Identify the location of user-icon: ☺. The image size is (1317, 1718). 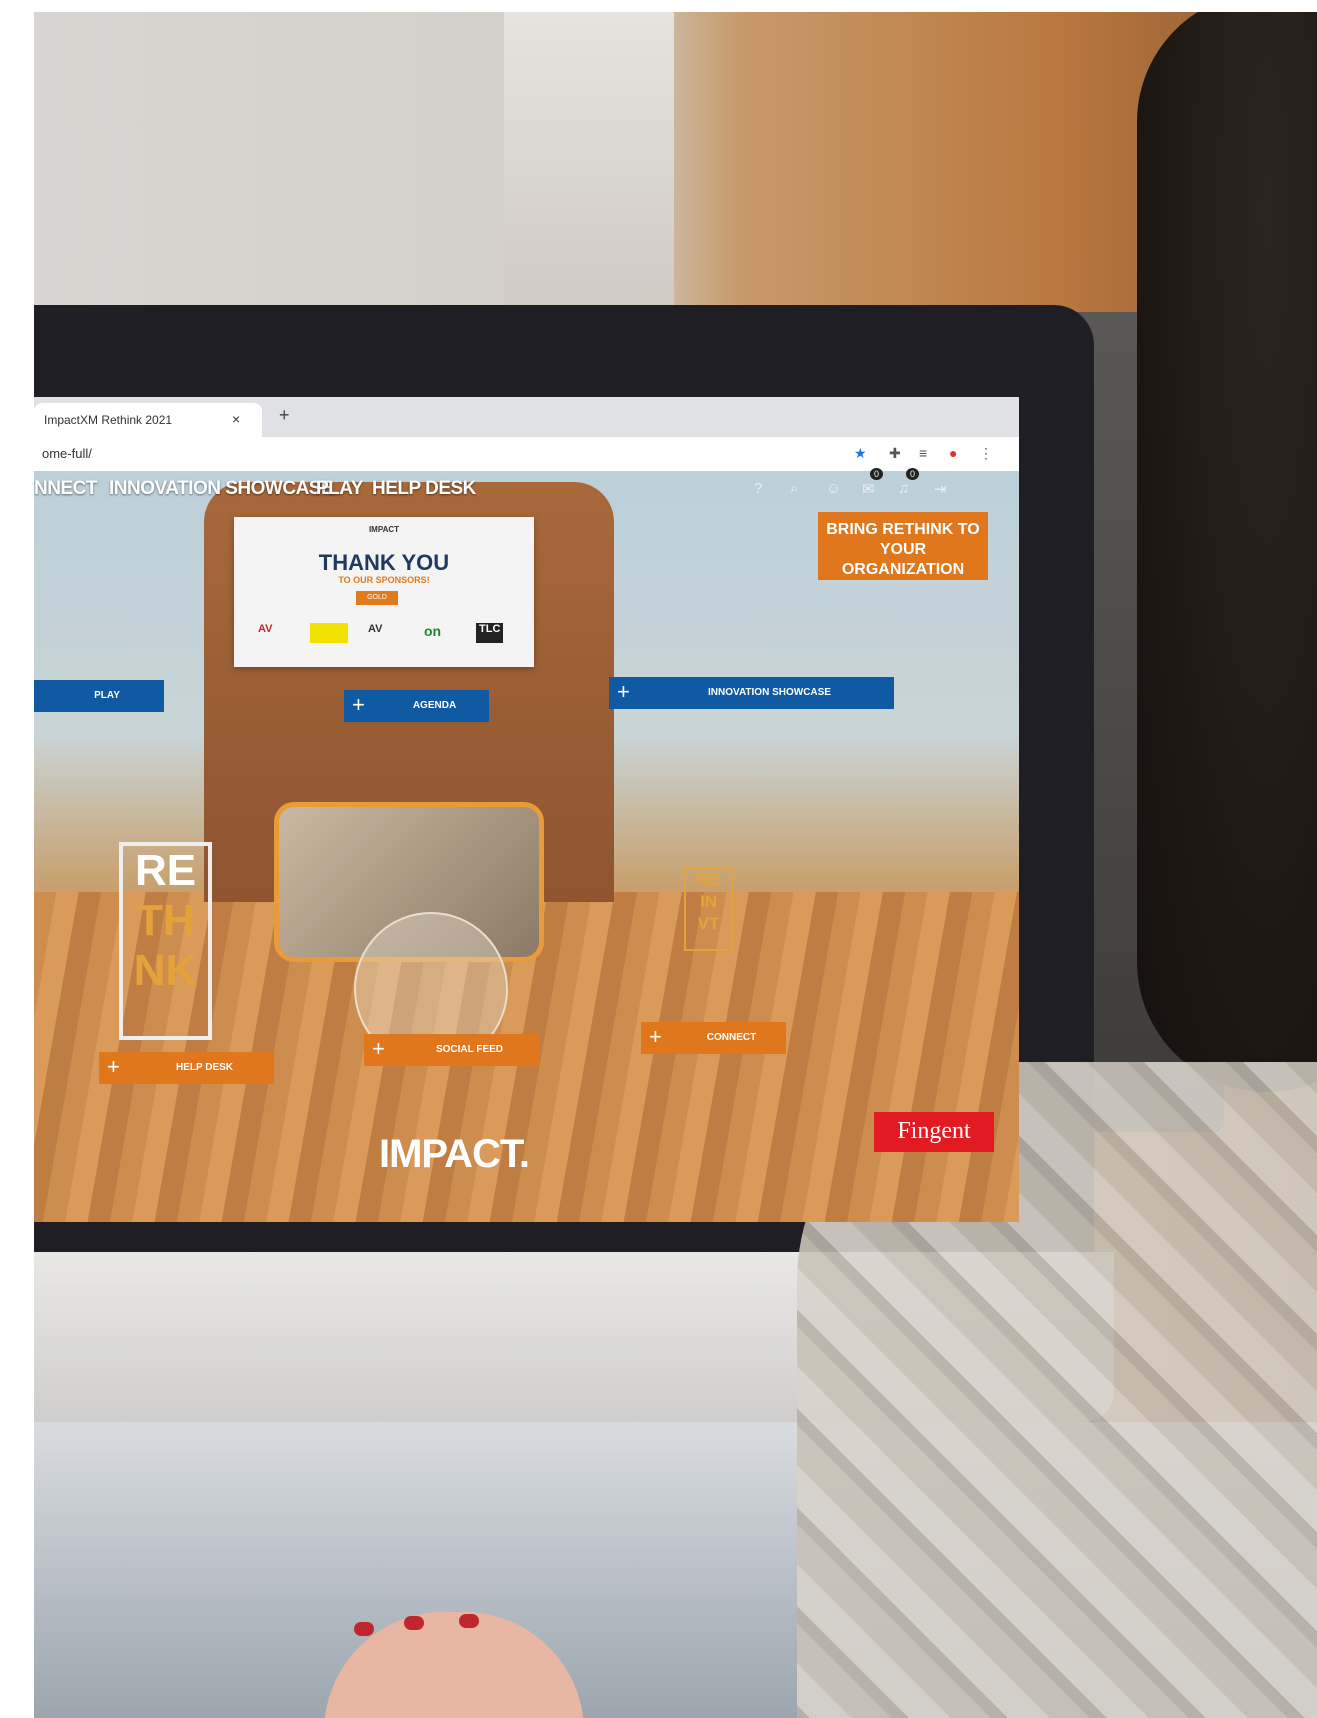
(833, 488).